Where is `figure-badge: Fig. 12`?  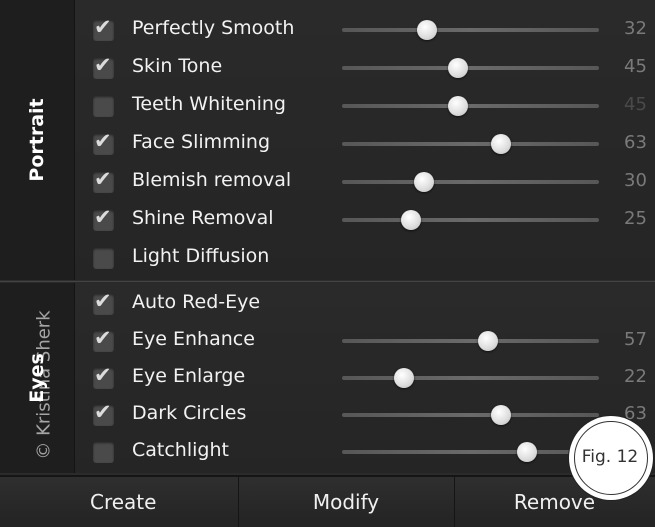 figure-badge: Fig. 12 is located at coordinates (611, 458).